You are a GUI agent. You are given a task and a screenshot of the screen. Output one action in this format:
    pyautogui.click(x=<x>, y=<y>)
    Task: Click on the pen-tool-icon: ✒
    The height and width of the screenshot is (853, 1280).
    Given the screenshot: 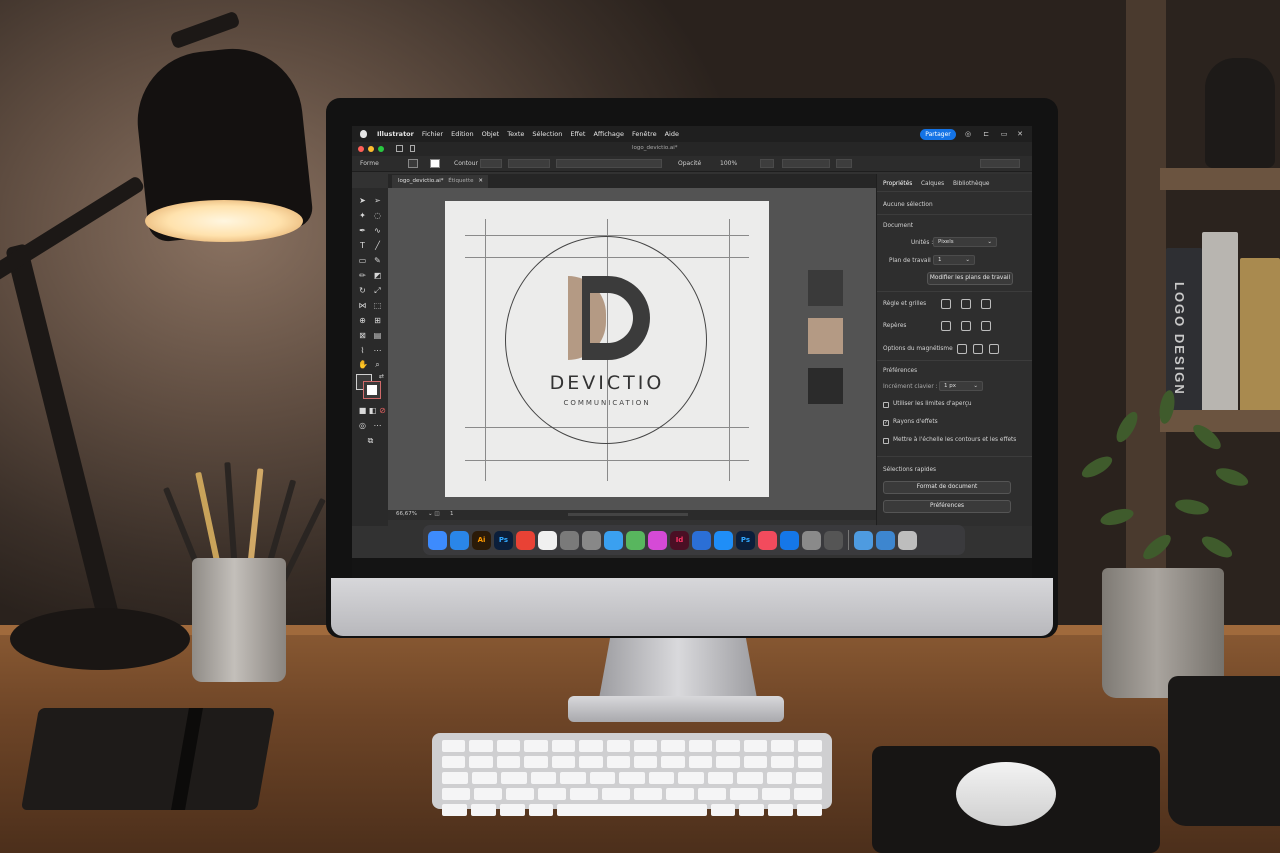 What is the action you would take?
    pyautogui.click(x=362, y=230)
    